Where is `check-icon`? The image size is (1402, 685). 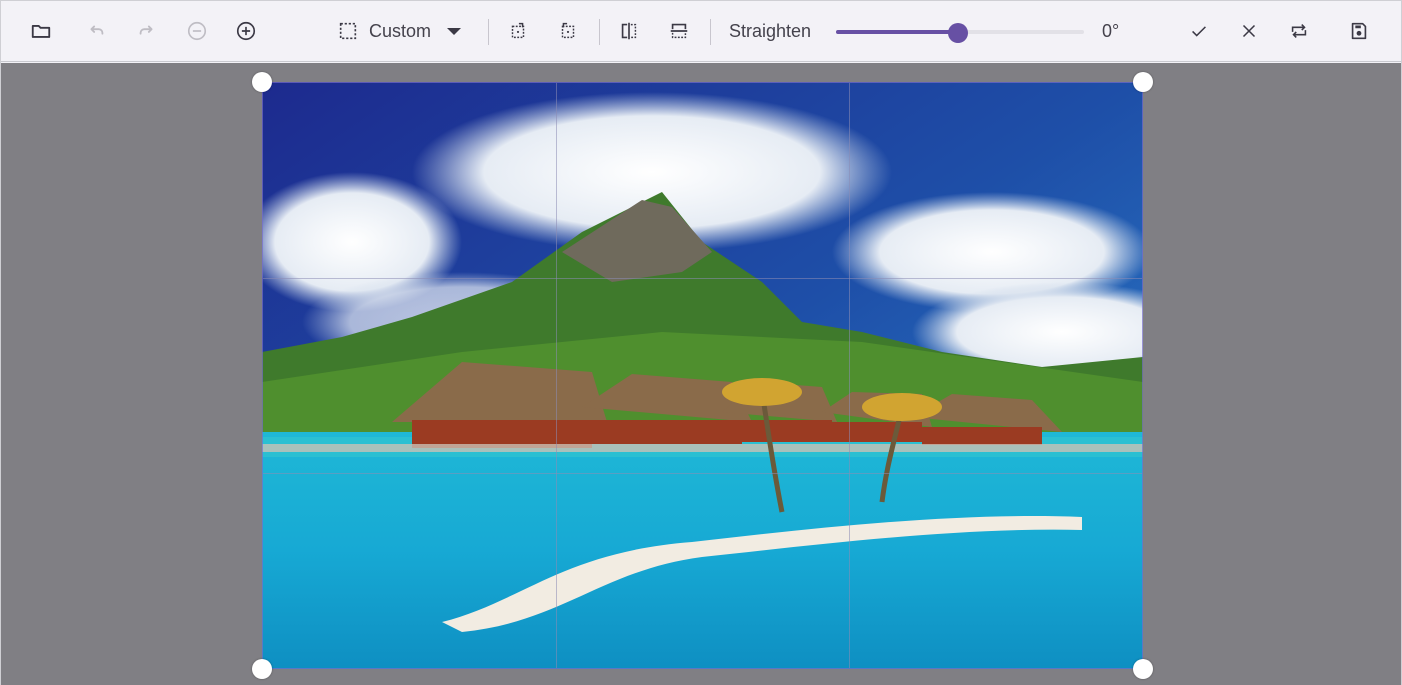
check-icon is located at coordinates (1199, 31).